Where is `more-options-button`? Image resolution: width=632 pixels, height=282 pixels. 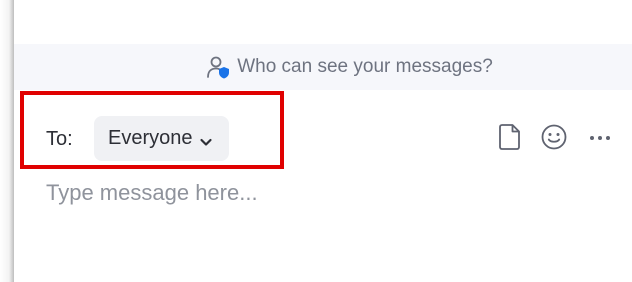
more-options-button is located at coordinates (600, 139).